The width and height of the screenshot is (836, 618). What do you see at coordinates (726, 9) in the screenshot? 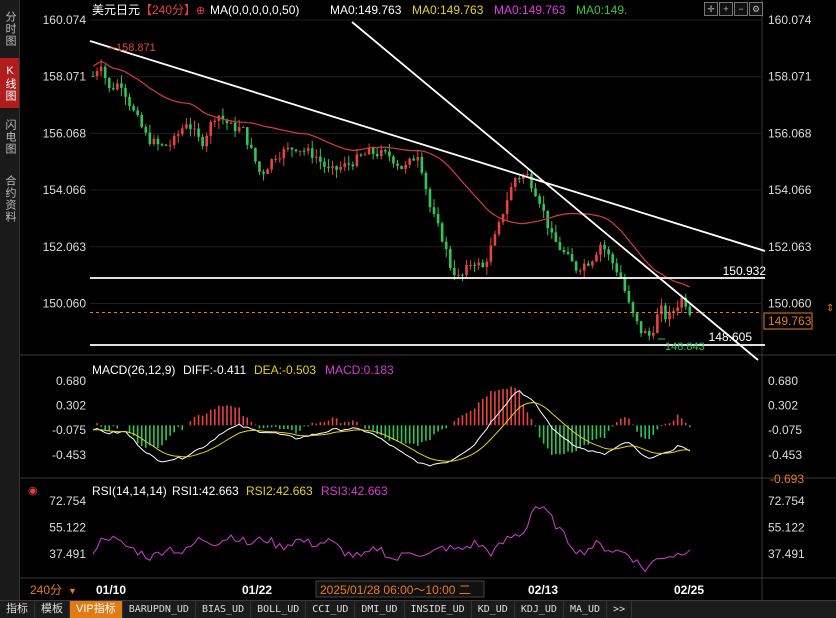
I see `zoom-in-icon: +` at bounding box center [726, 9].